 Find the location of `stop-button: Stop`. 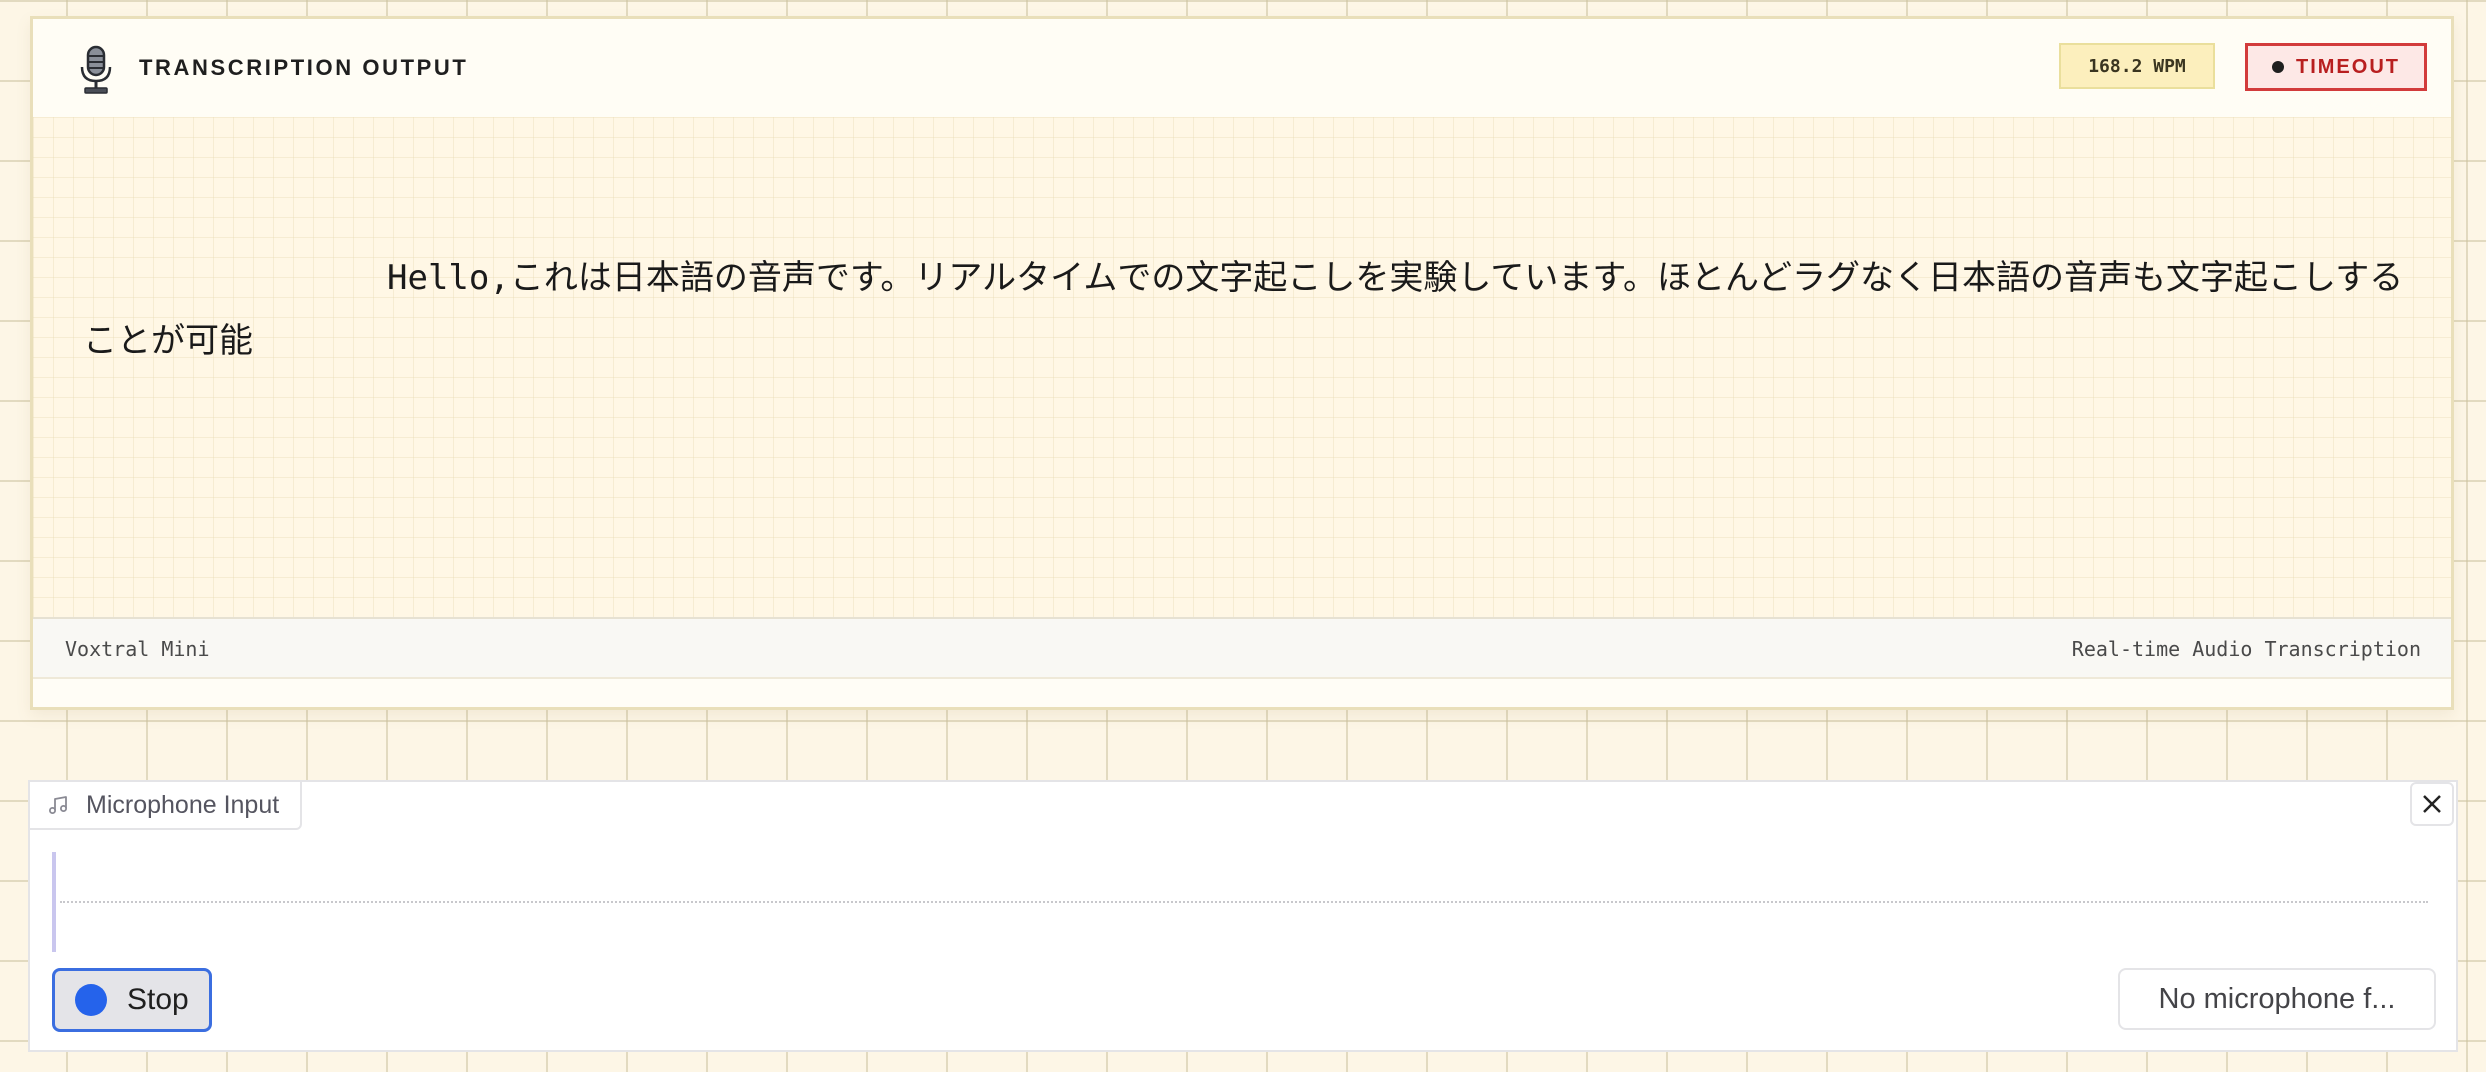

stop-button: Stop is located at coordinates (132, 1000).